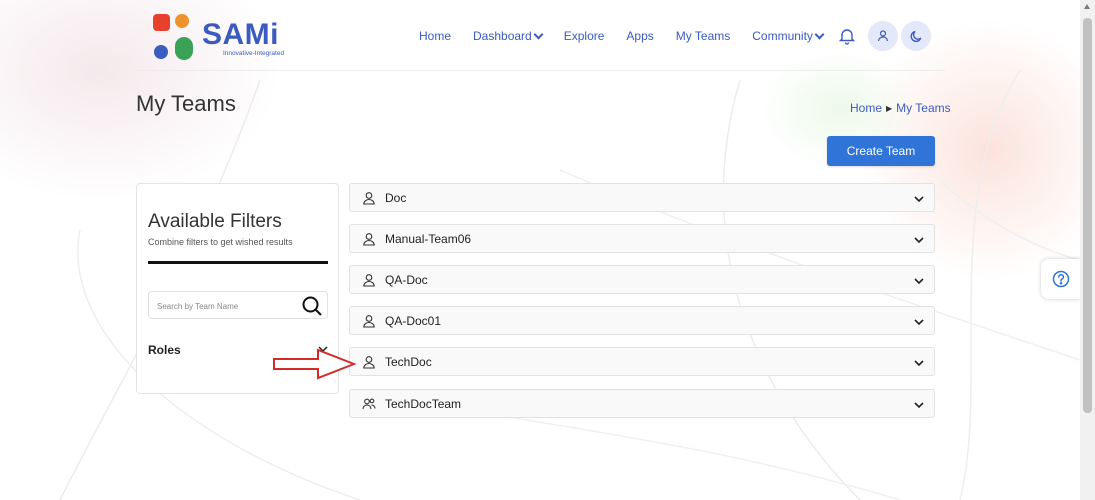 The height and width of the screenshot is (500, 1095). I want to click on nav-community: Community, so click(788, 36).